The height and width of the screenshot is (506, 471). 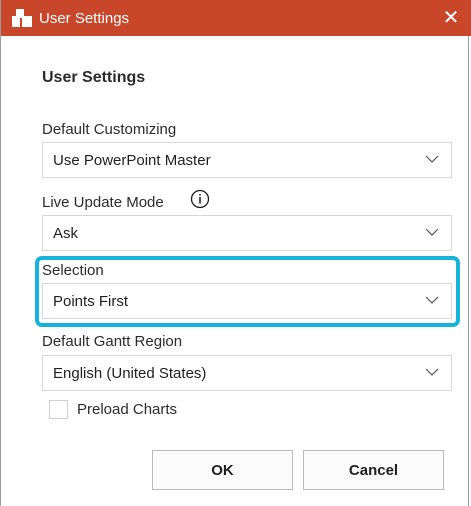 What do you see at coordinates (247, 233) in the screenshot?
I see `live-update-mode-select: Ask` at bounding box center [247, 233].